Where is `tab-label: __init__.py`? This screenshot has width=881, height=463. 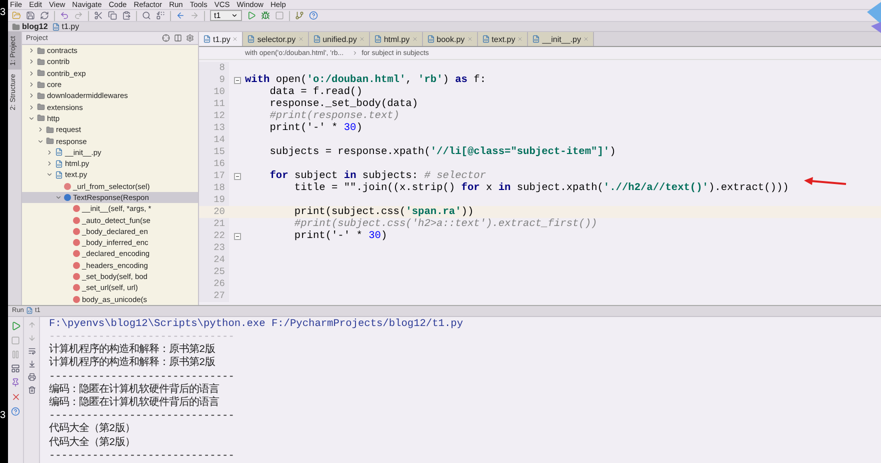 tab-label: __init__.py is located at coordinates (561, 39).